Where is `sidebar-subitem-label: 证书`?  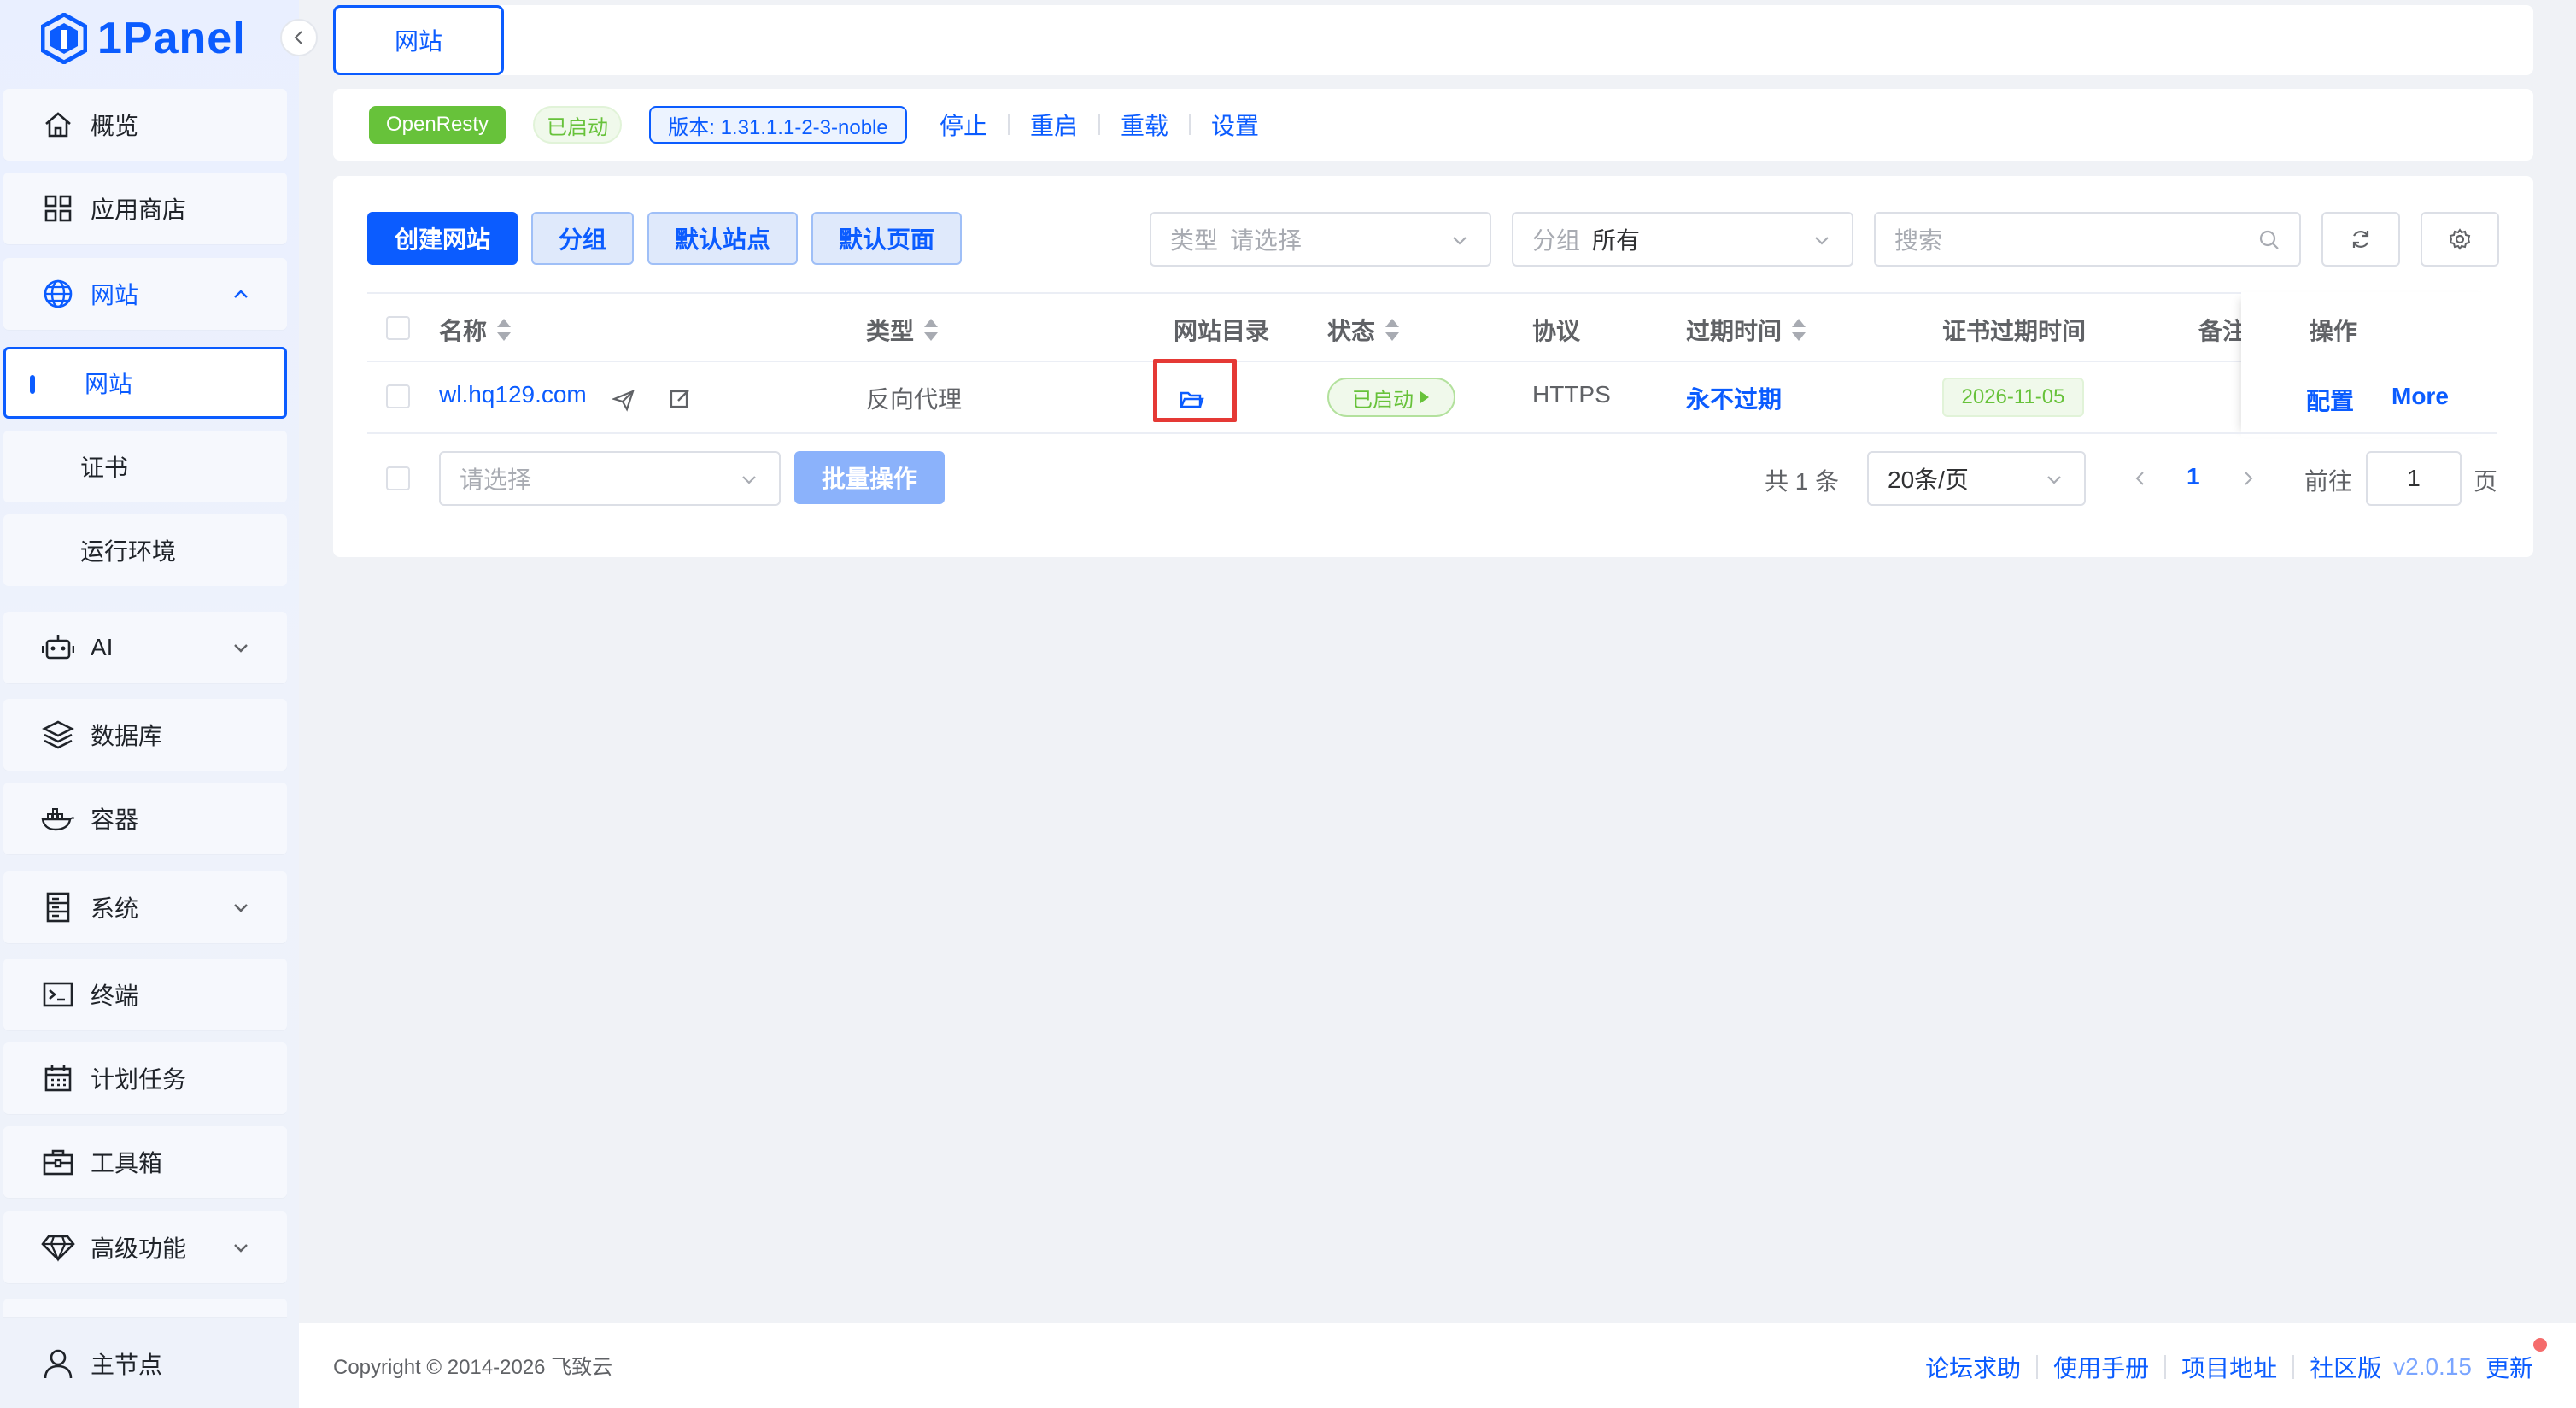 sidebar-subitem-label: 证书 is located at coordinates (104, 468).